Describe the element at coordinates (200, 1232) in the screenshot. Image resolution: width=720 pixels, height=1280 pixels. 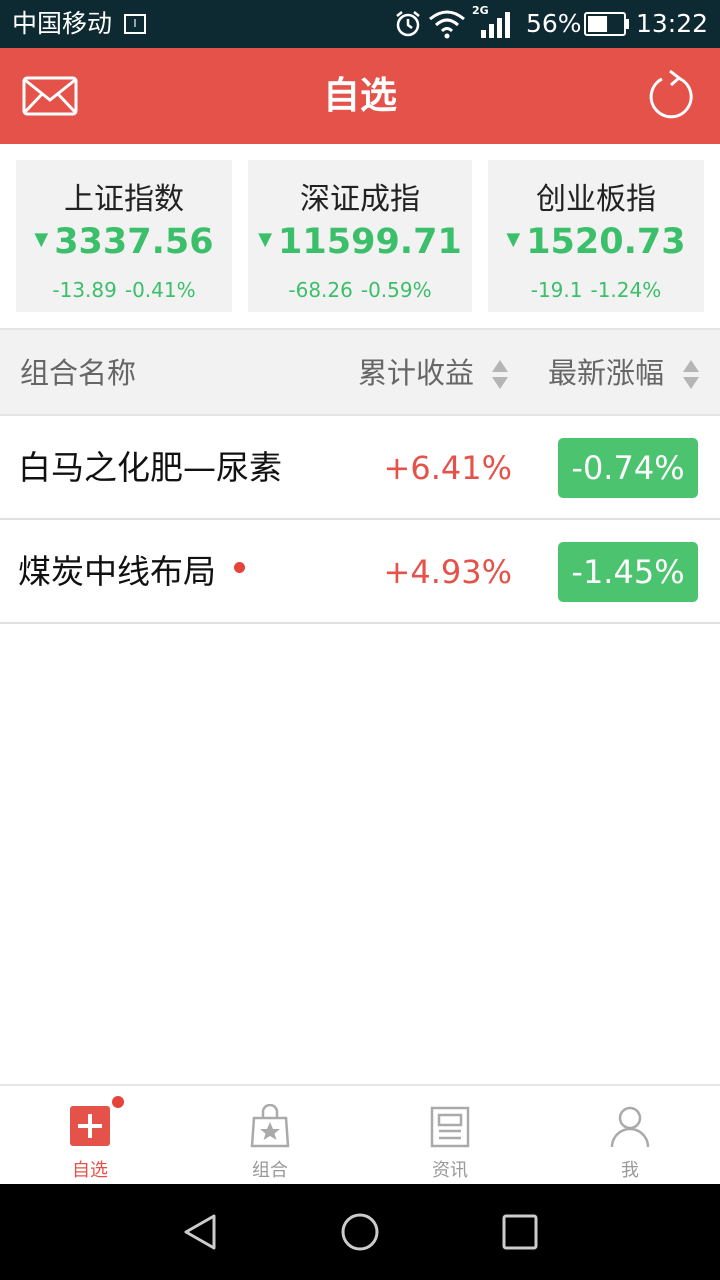
I see `back-icon` at that location.